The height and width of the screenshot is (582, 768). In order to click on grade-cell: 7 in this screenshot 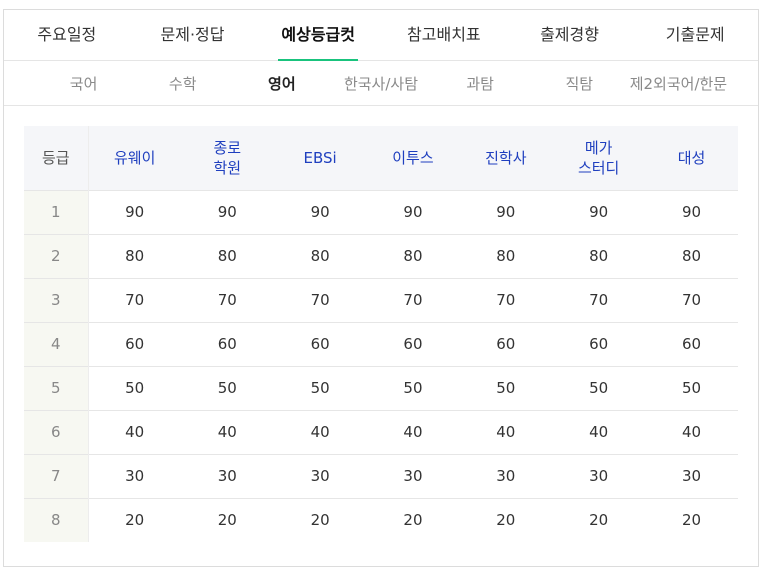, I will do `click(56, 476)`.